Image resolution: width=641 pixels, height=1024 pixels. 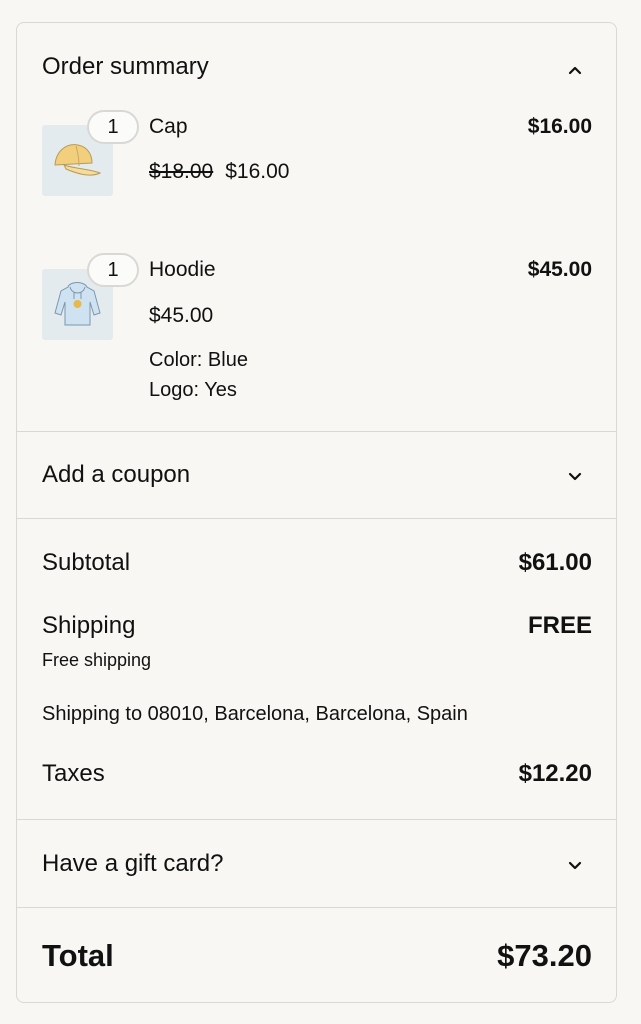 I want to click on item-option-logo: Logo: Yes, so click(x=193, y=390).